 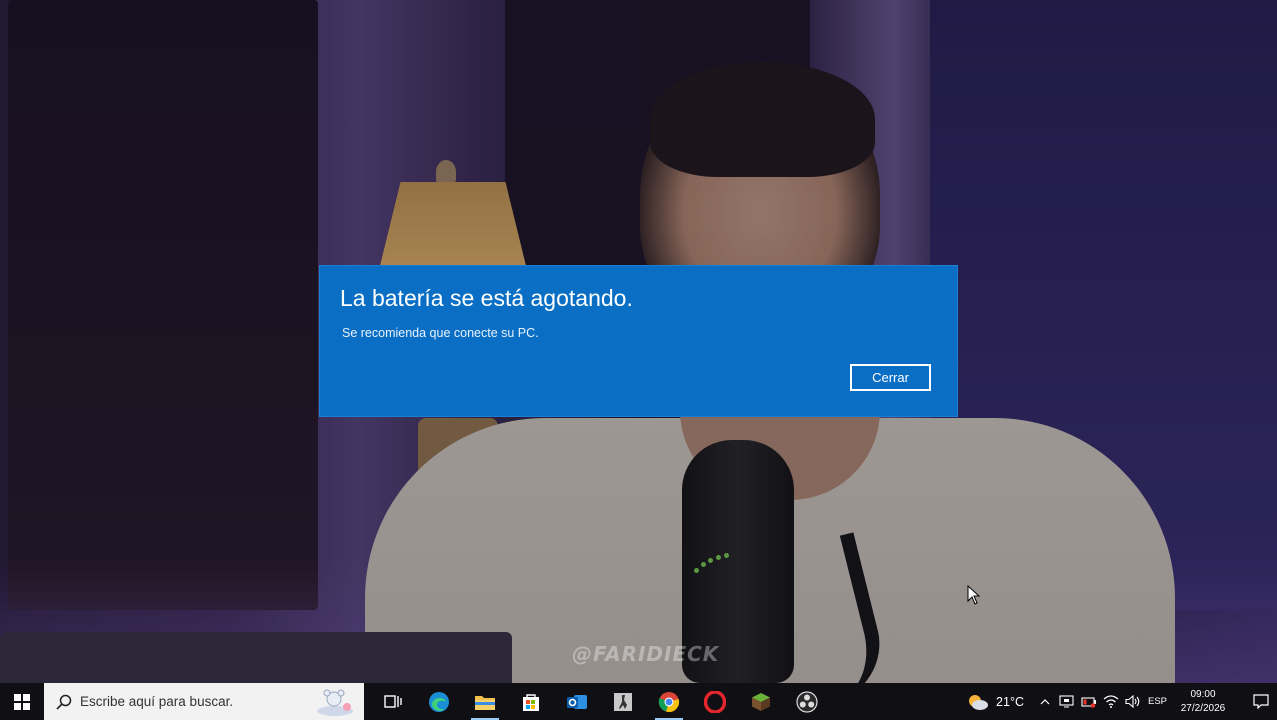 I want to click on system-tray: 21°C ESP 09:00 27/2/2026, so click(x=1121, y=701).